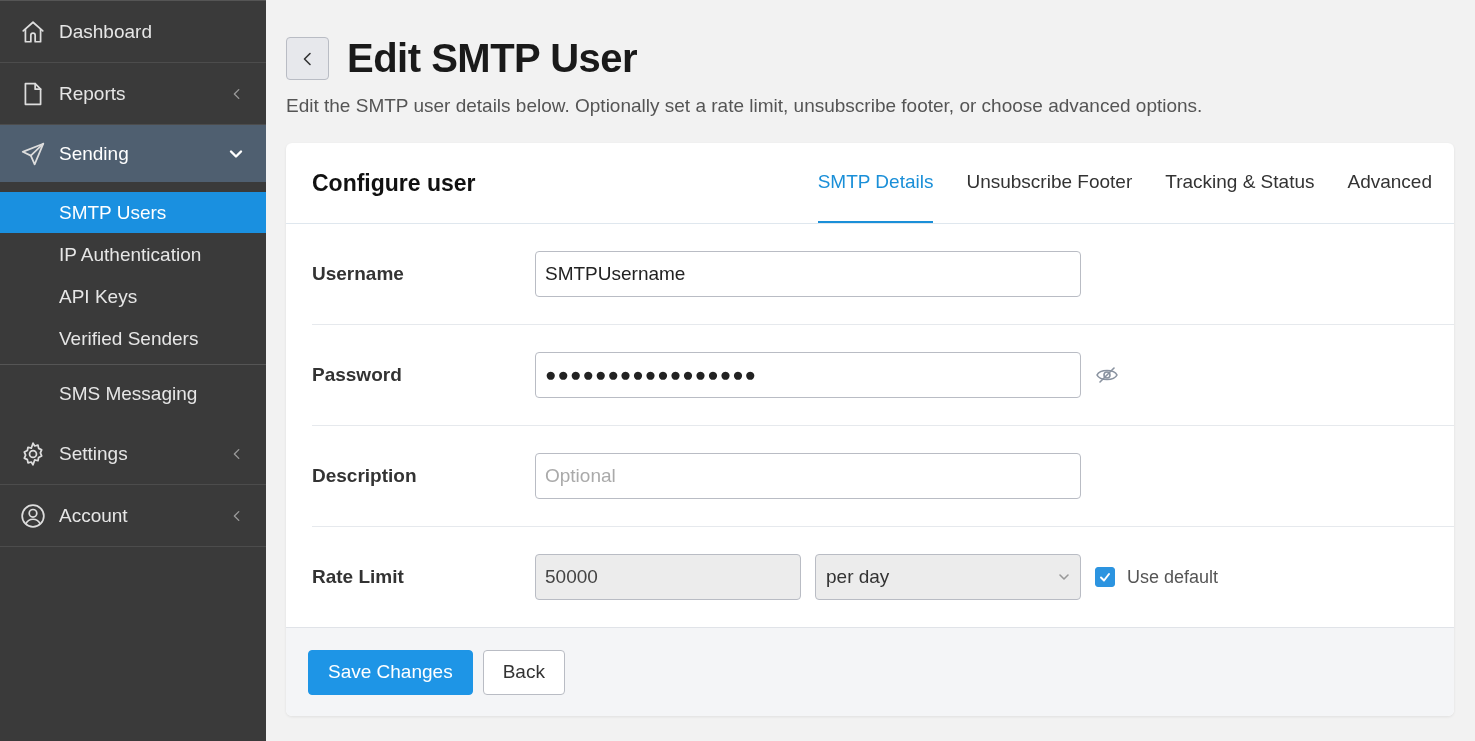  I want to click on tab: Advanced, so click(1389, 183).